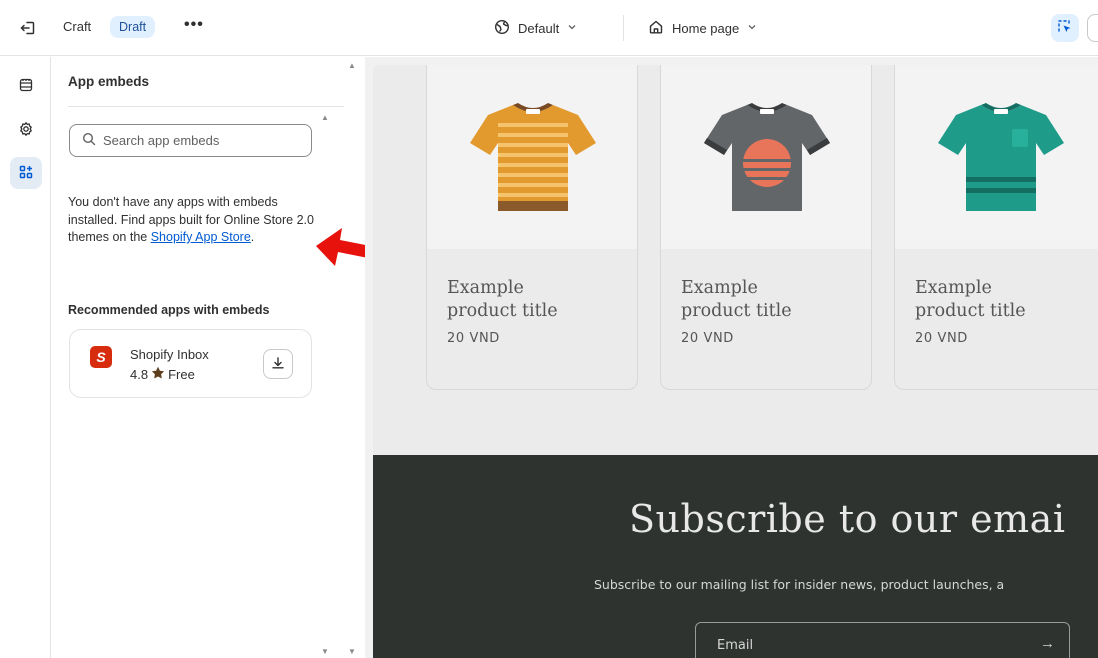 The height and width of the screenshot is (658, 1098). What do you see at coordinates (169, 310) in the screenshot?
I see `recommended-apps-heading: Recommended apps with embeds` at bounding box center [169, 310].